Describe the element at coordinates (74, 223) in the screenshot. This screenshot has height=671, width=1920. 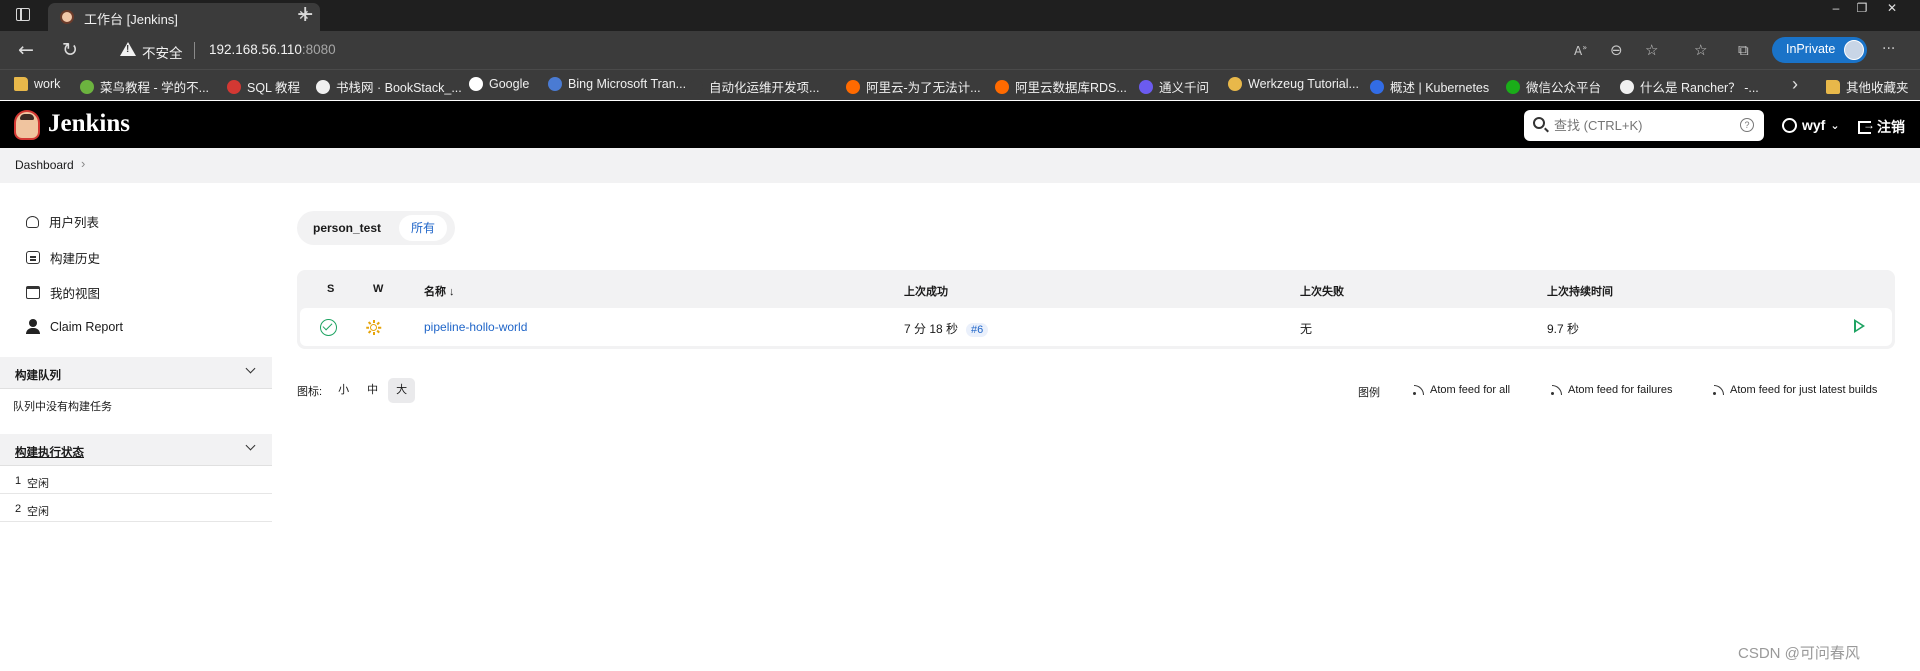
I see `sidebar-item-label: 用户列表` at that location.